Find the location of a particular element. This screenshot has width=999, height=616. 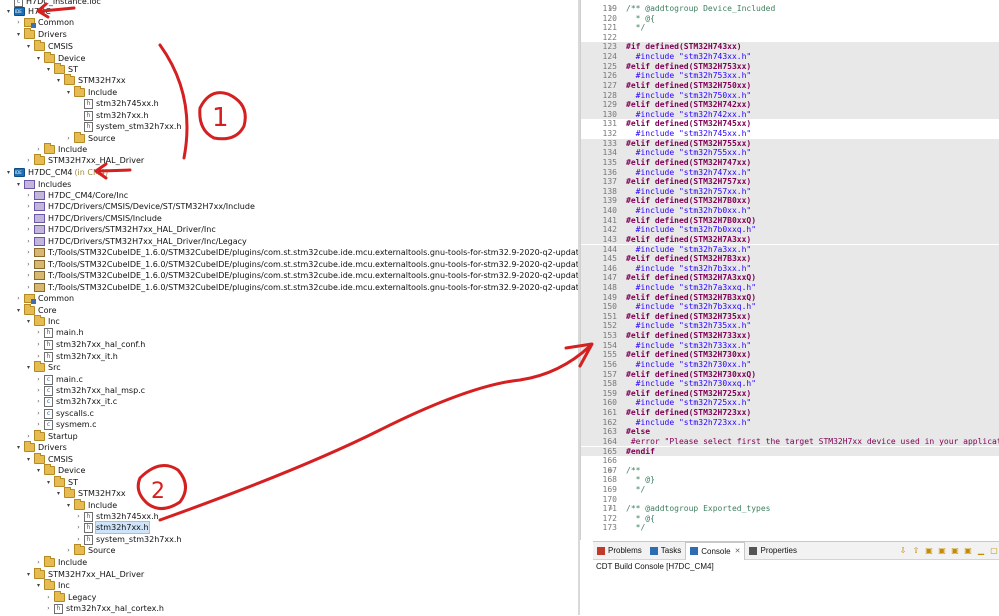

tree-item: › h main.h is located at coordinates (59, 332).